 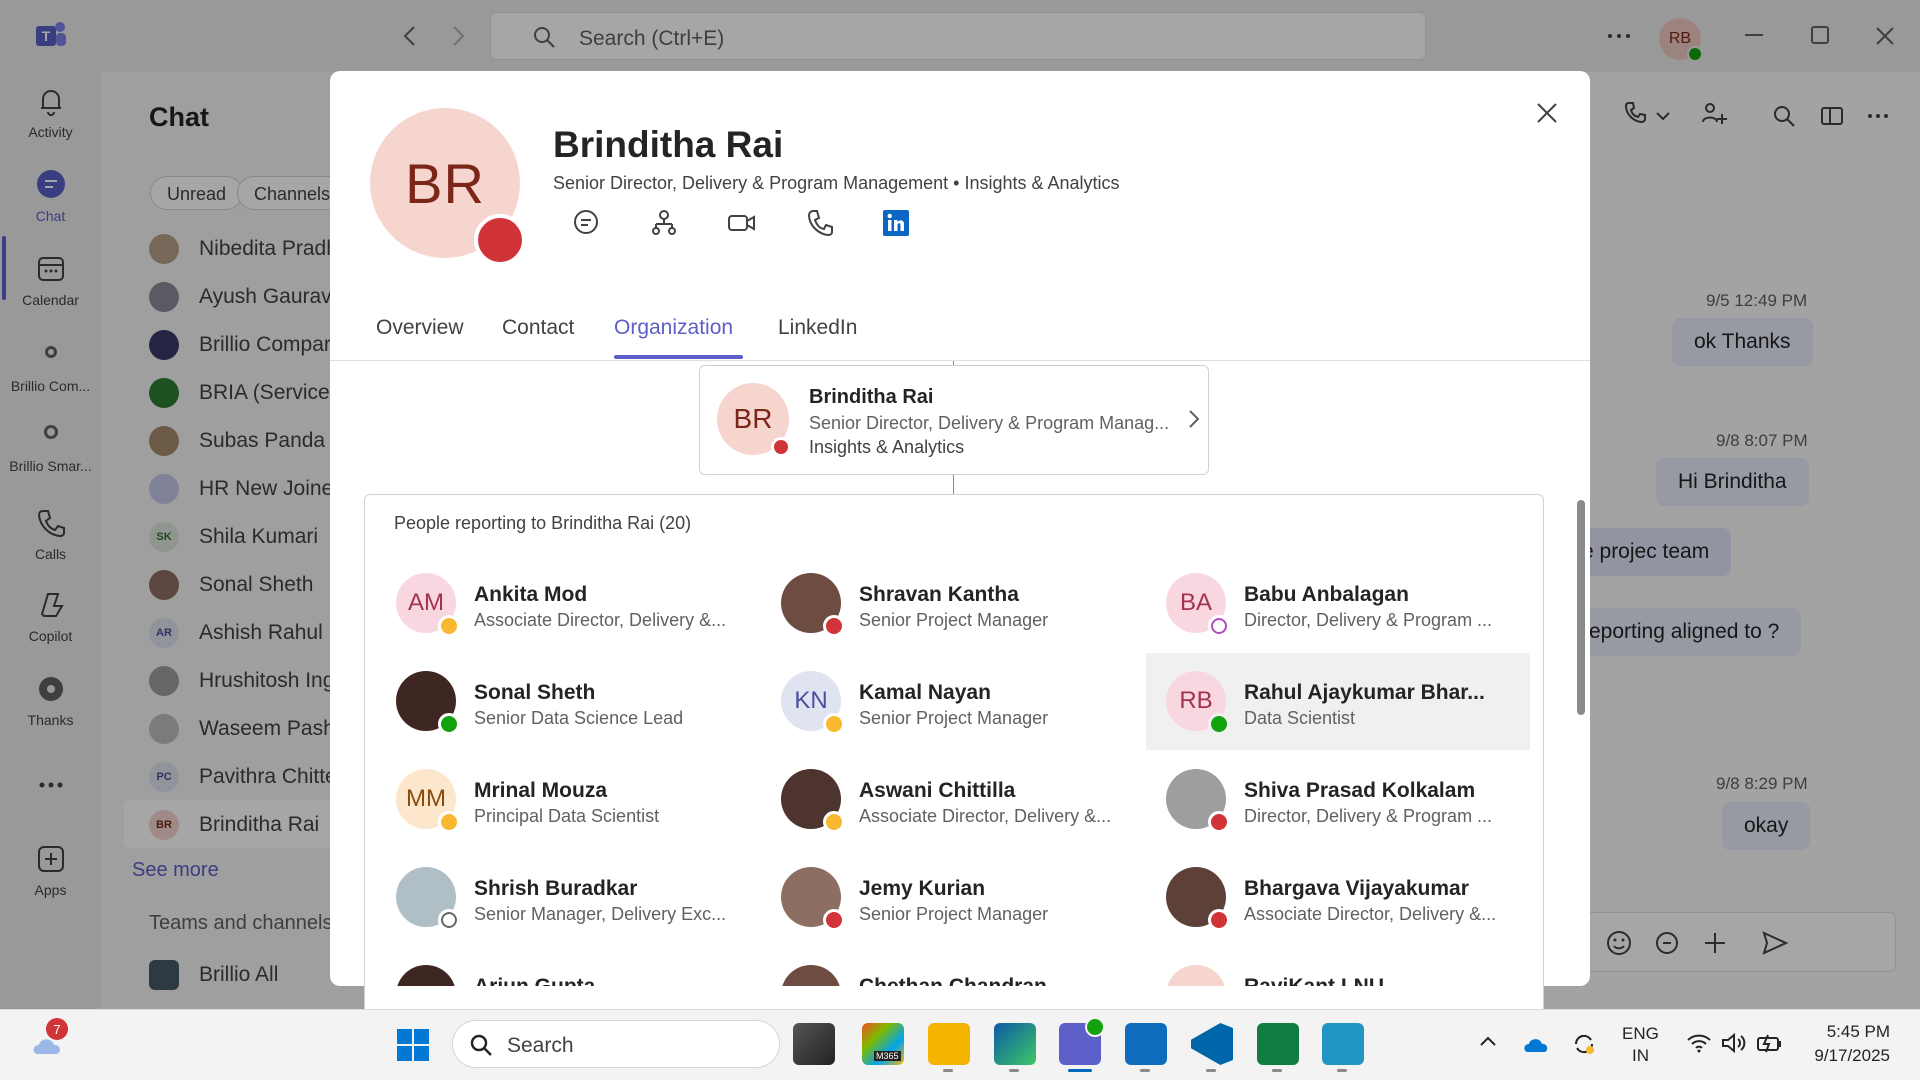 I want to click on manager-dept: Insights & Analytics, so click(x=887, y=447).